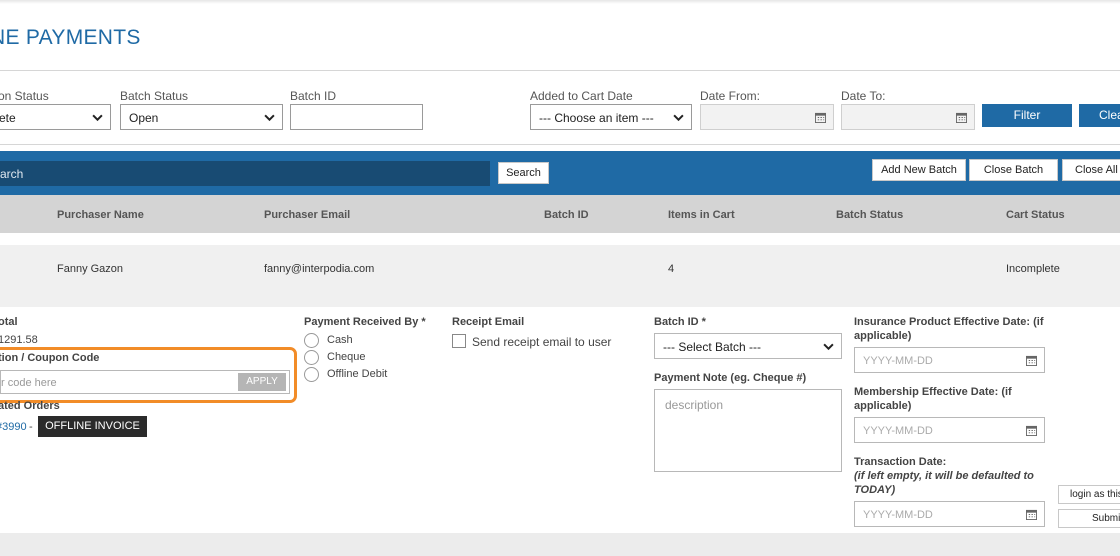  Describe the element at coordinates (1027, 115) in the screenshot. I see `filter-button: Filter` at that location.